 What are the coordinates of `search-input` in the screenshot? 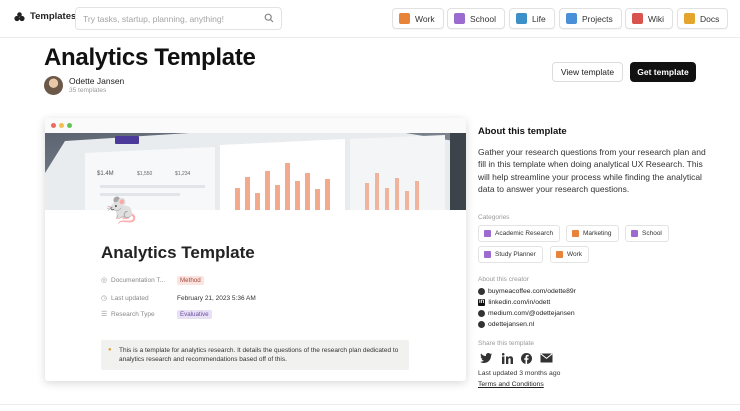 It's located at (165, 18).